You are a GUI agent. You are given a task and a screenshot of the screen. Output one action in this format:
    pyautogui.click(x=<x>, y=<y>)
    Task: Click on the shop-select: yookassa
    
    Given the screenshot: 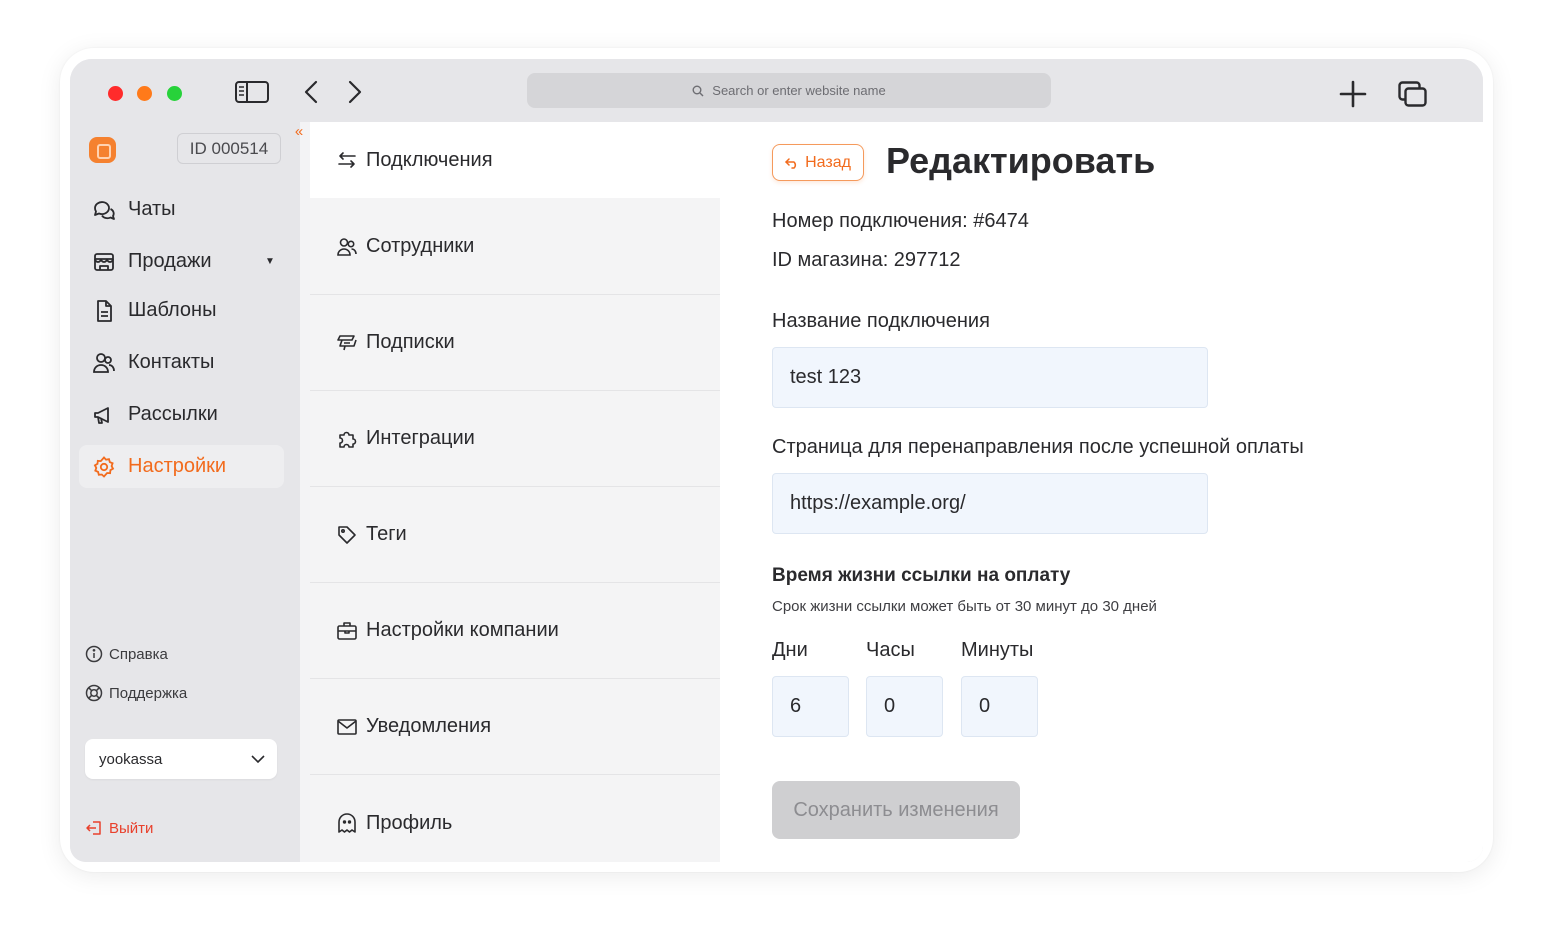 What is the action you would take?
    pyautogui.click(x=181, y=759)
    